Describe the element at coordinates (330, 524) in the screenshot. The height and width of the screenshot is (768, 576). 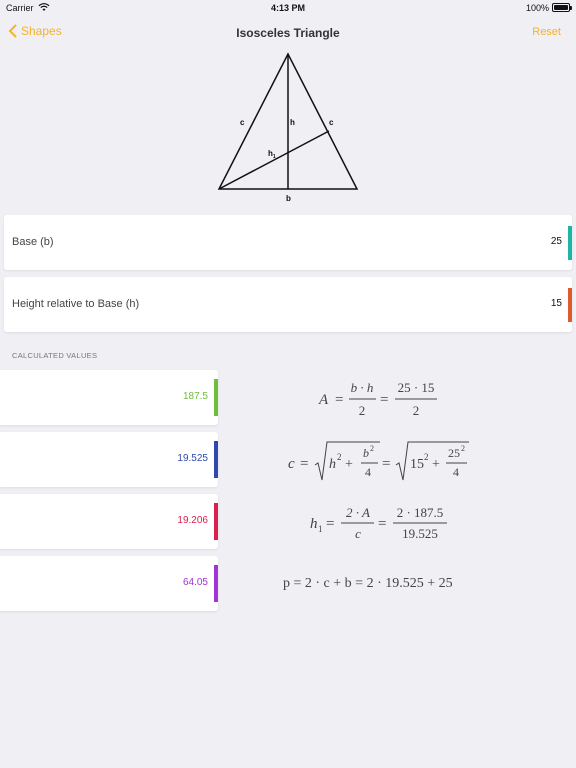
I see `h1-formula-eq1: =` at that location.